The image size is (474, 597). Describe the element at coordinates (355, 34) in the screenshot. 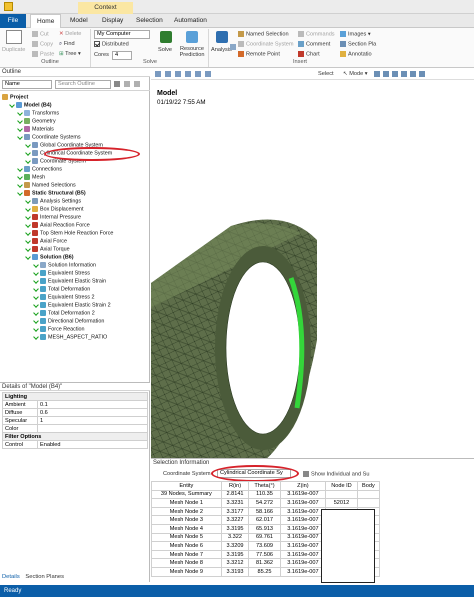

I see `images-button: Images ▾` at that location.